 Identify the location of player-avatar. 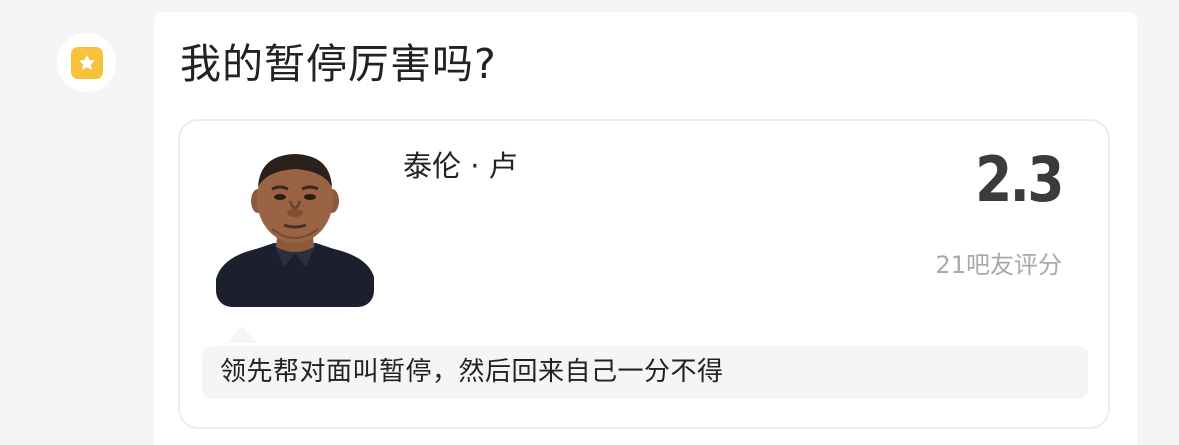
(295, 228).